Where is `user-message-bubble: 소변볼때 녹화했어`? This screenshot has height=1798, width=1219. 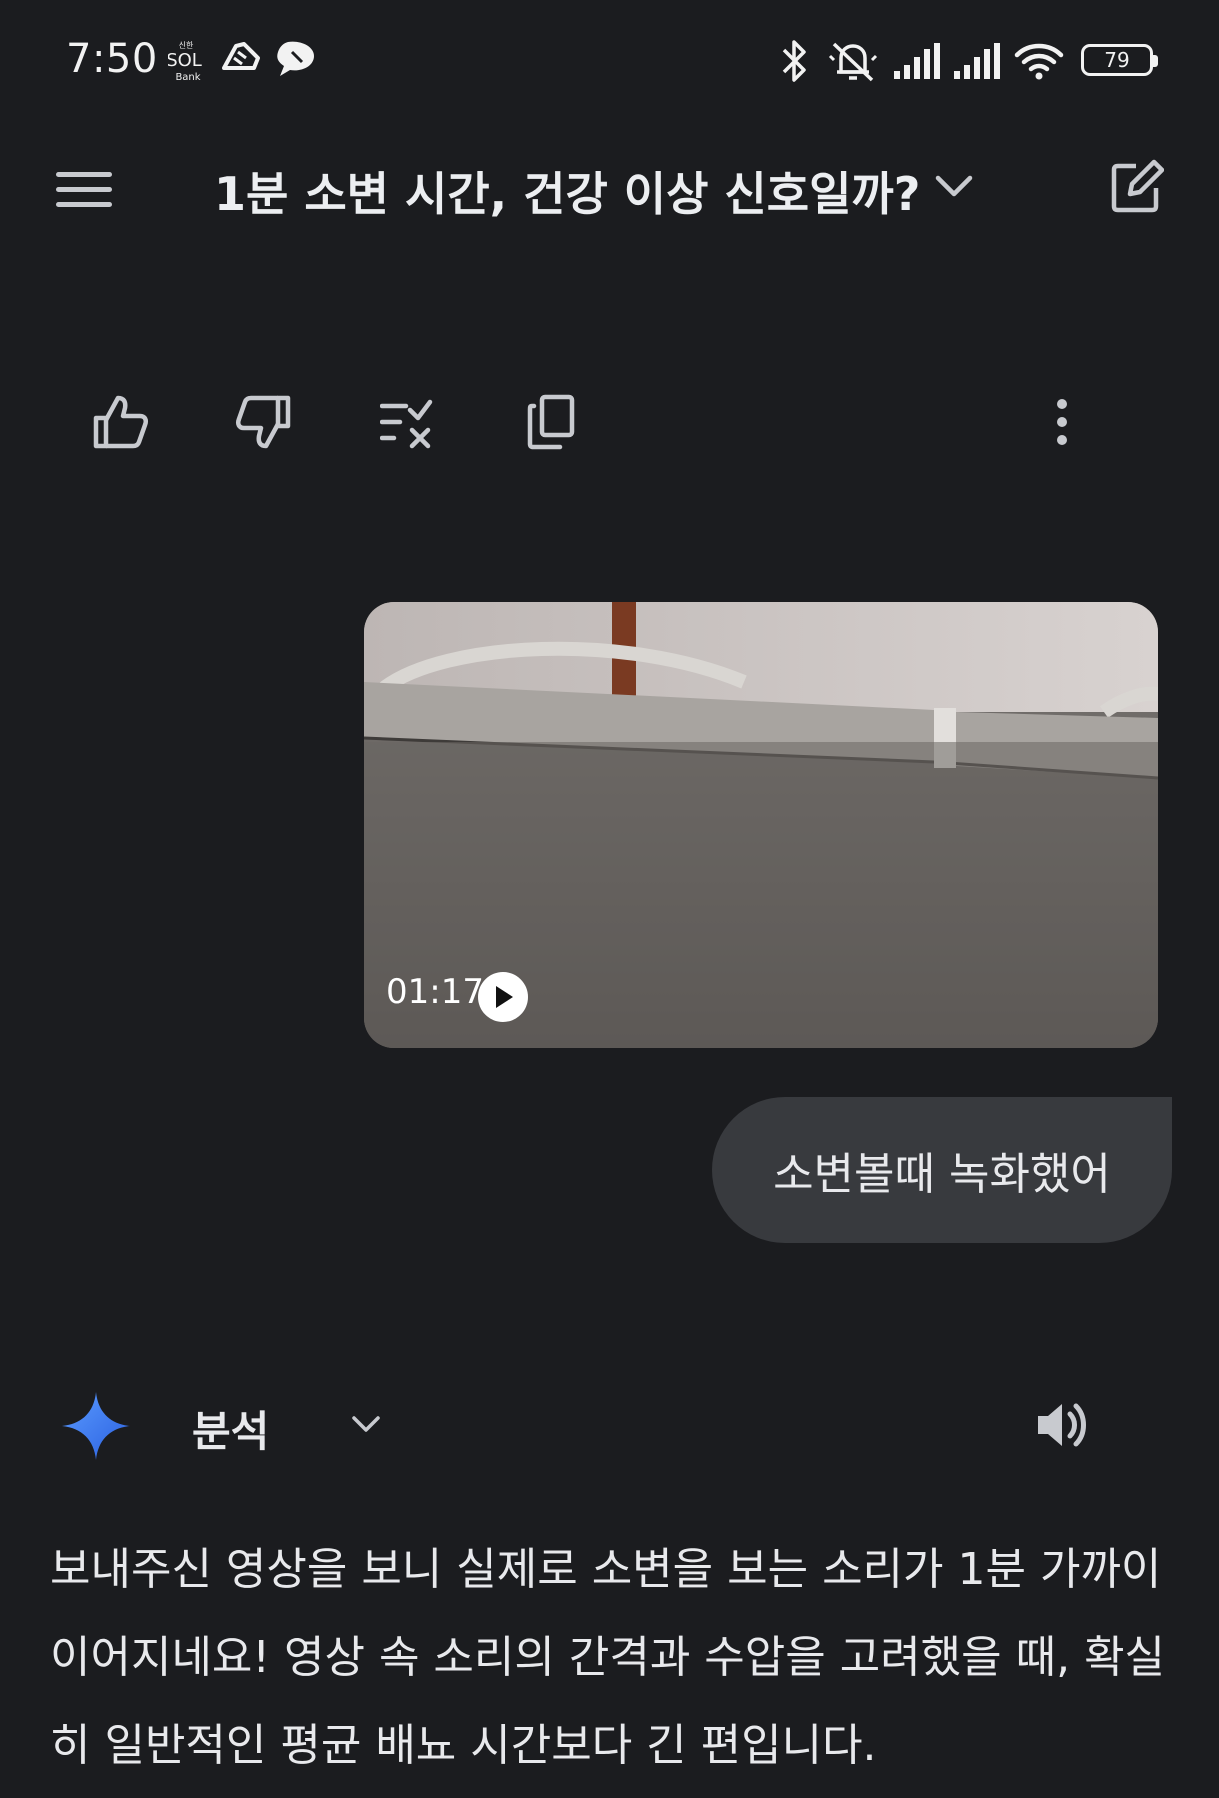 user-message-bubble: 소변볼때 녹화했어 is located at coordinates (942, 1170).